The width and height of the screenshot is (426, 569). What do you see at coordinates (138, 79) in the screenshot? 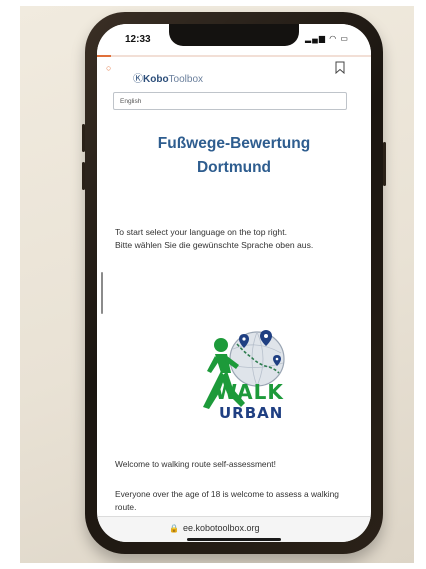
I see `logo-mark: Ⓚ` at bounding box center [138, 79].